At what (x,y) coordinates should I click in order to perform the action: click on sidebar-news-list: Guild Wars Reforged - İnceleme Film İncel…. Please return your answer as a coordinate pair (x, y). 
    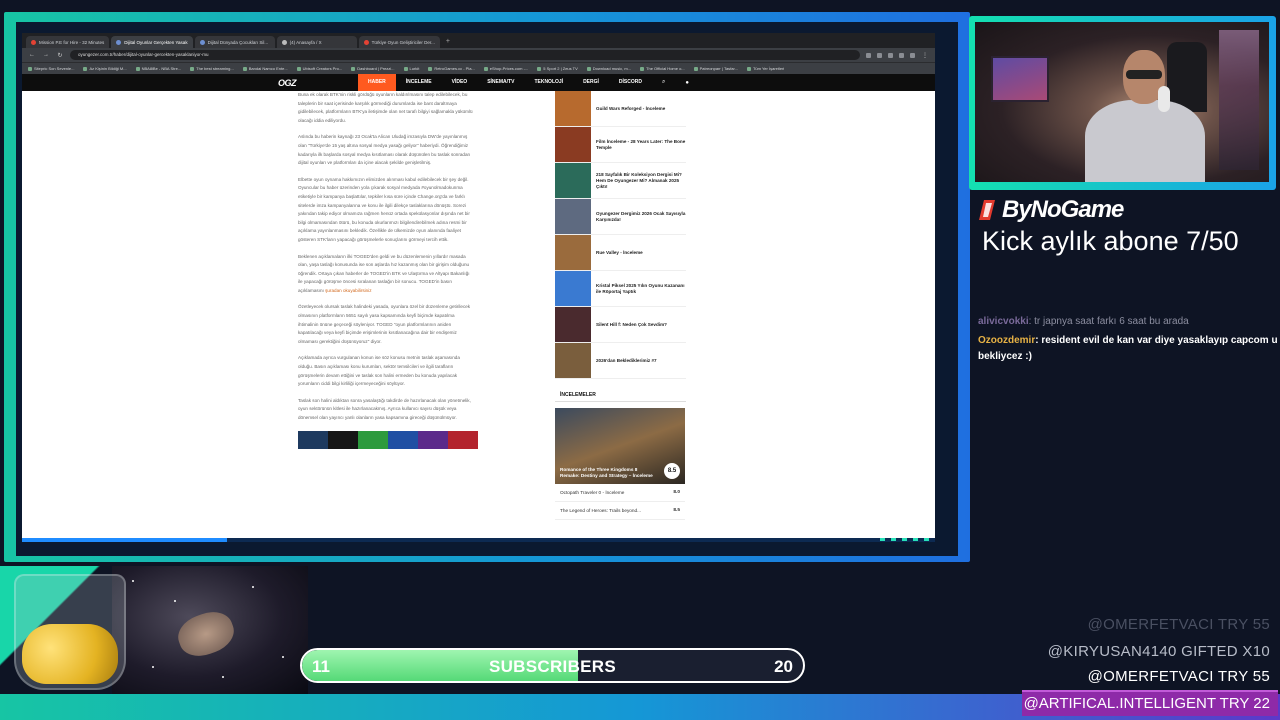
    Looking at the image, I should click on (620, 235).